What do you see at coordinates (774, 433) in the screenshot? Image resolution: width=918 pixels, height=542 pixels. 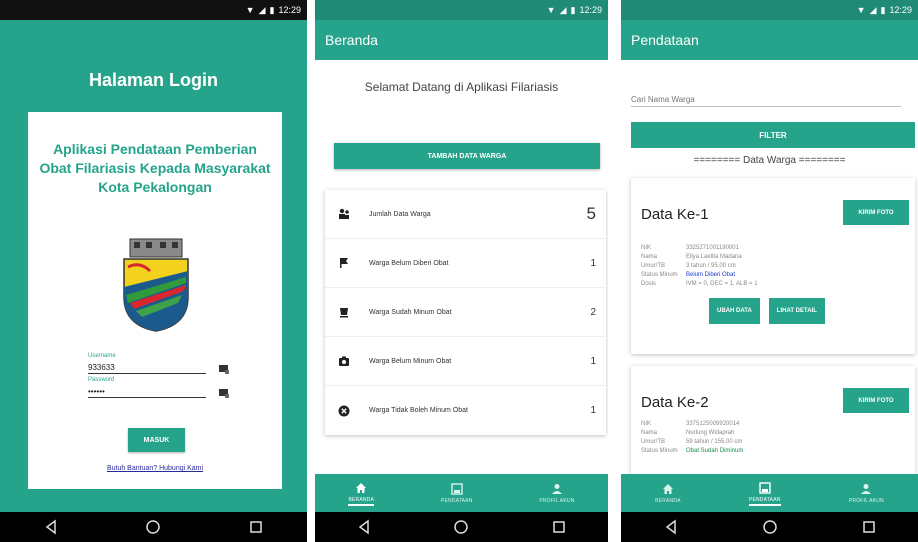 I see `field-row: Nama Nurlung Widaprah` at bounding box center [774, 433].